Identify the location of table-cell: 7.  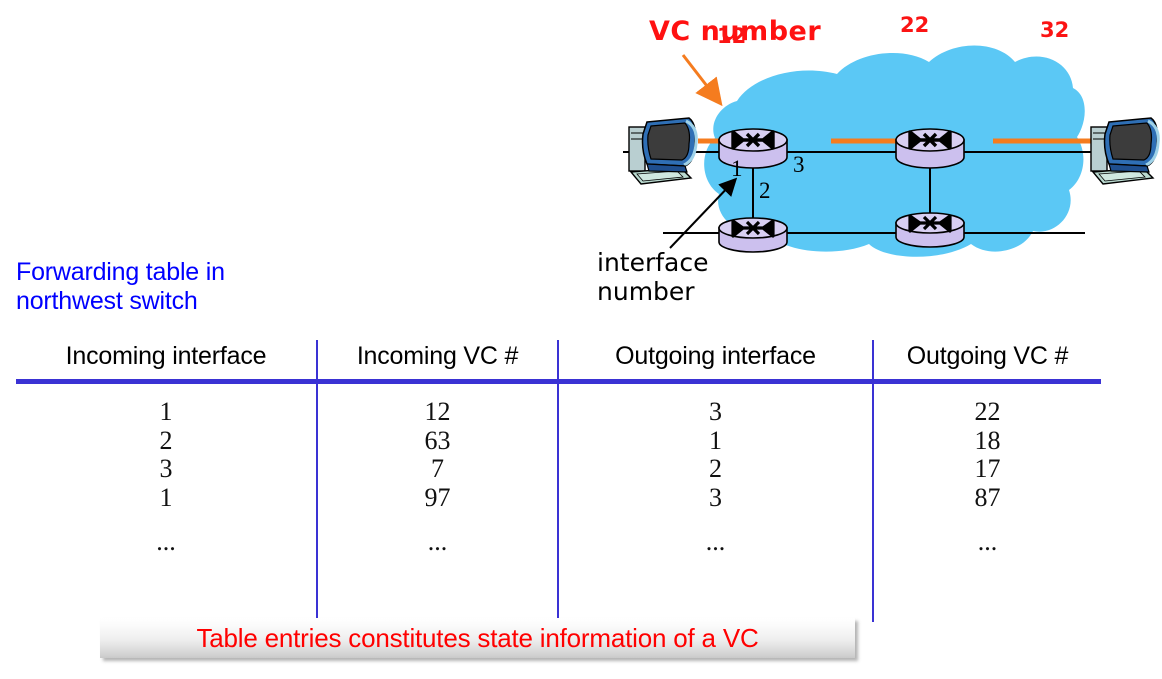
(437, 468).